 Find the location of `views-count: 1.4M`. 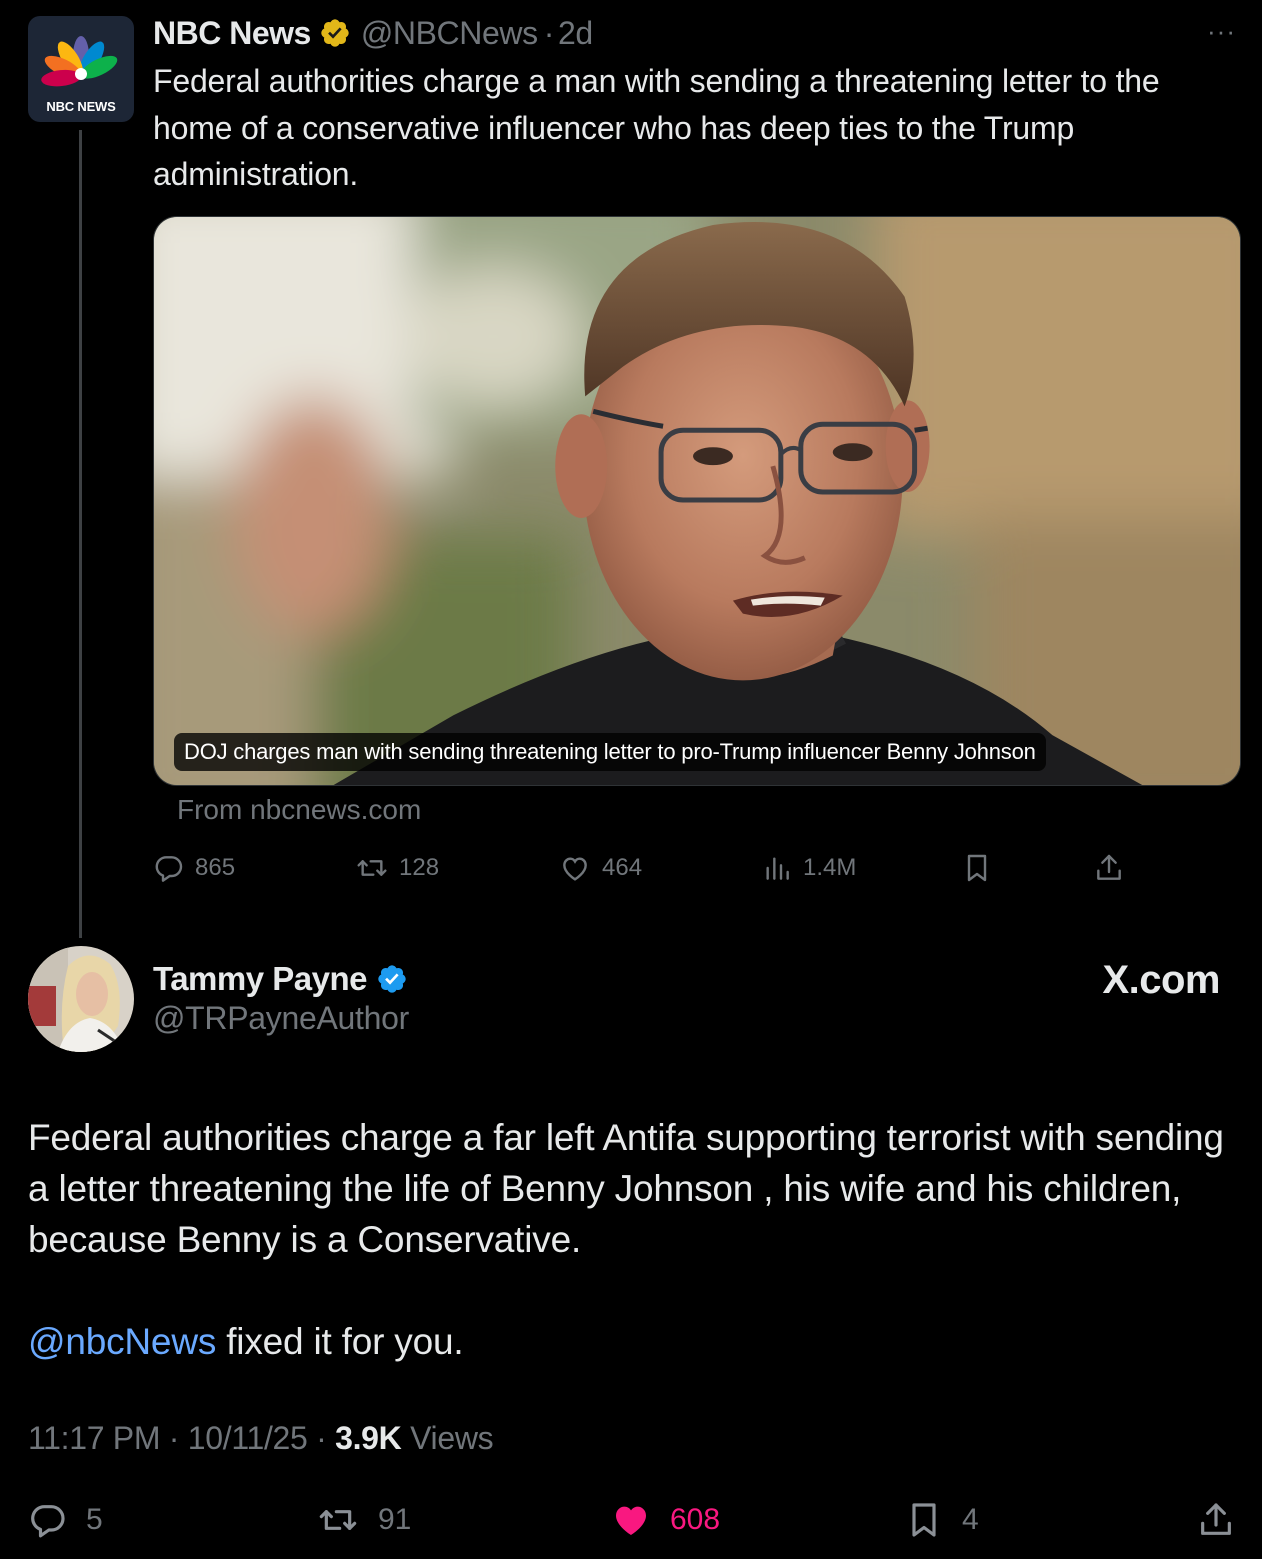

views-count: 1.4M is located at coordinates (830, 867).